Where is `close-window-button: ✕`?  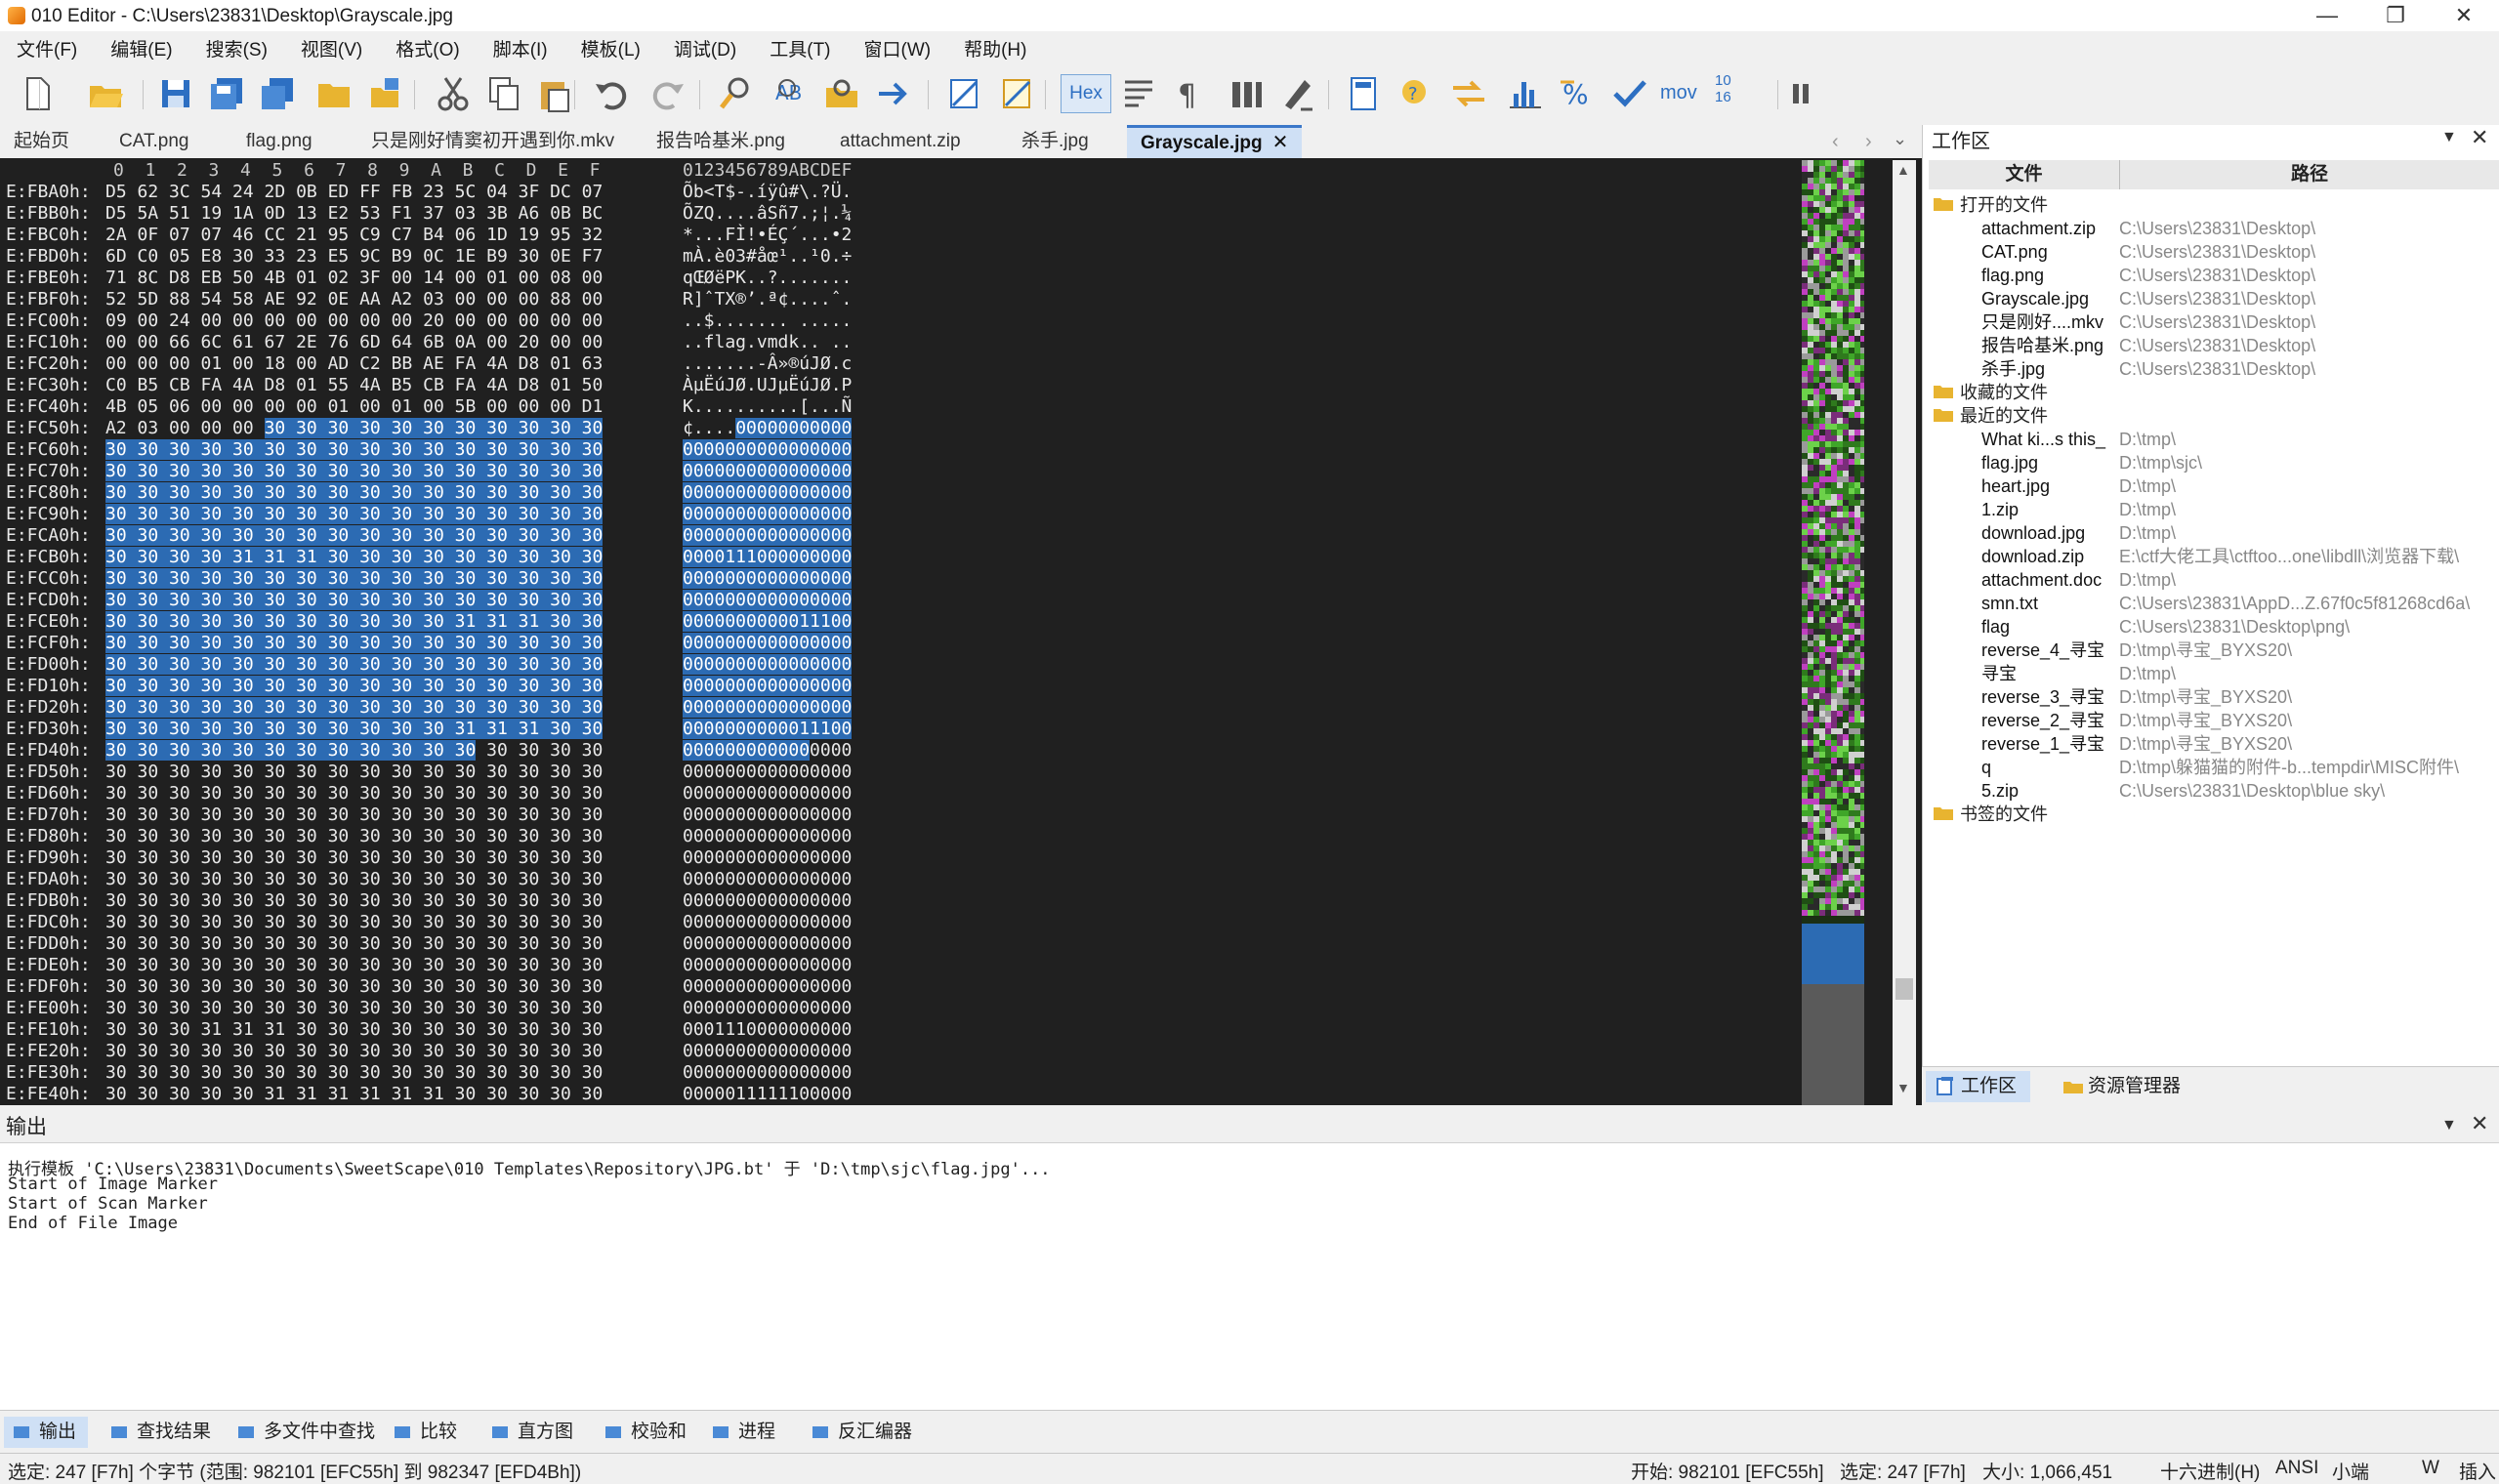 close-window-button: ✕ is located at coordinates (2464, 16).